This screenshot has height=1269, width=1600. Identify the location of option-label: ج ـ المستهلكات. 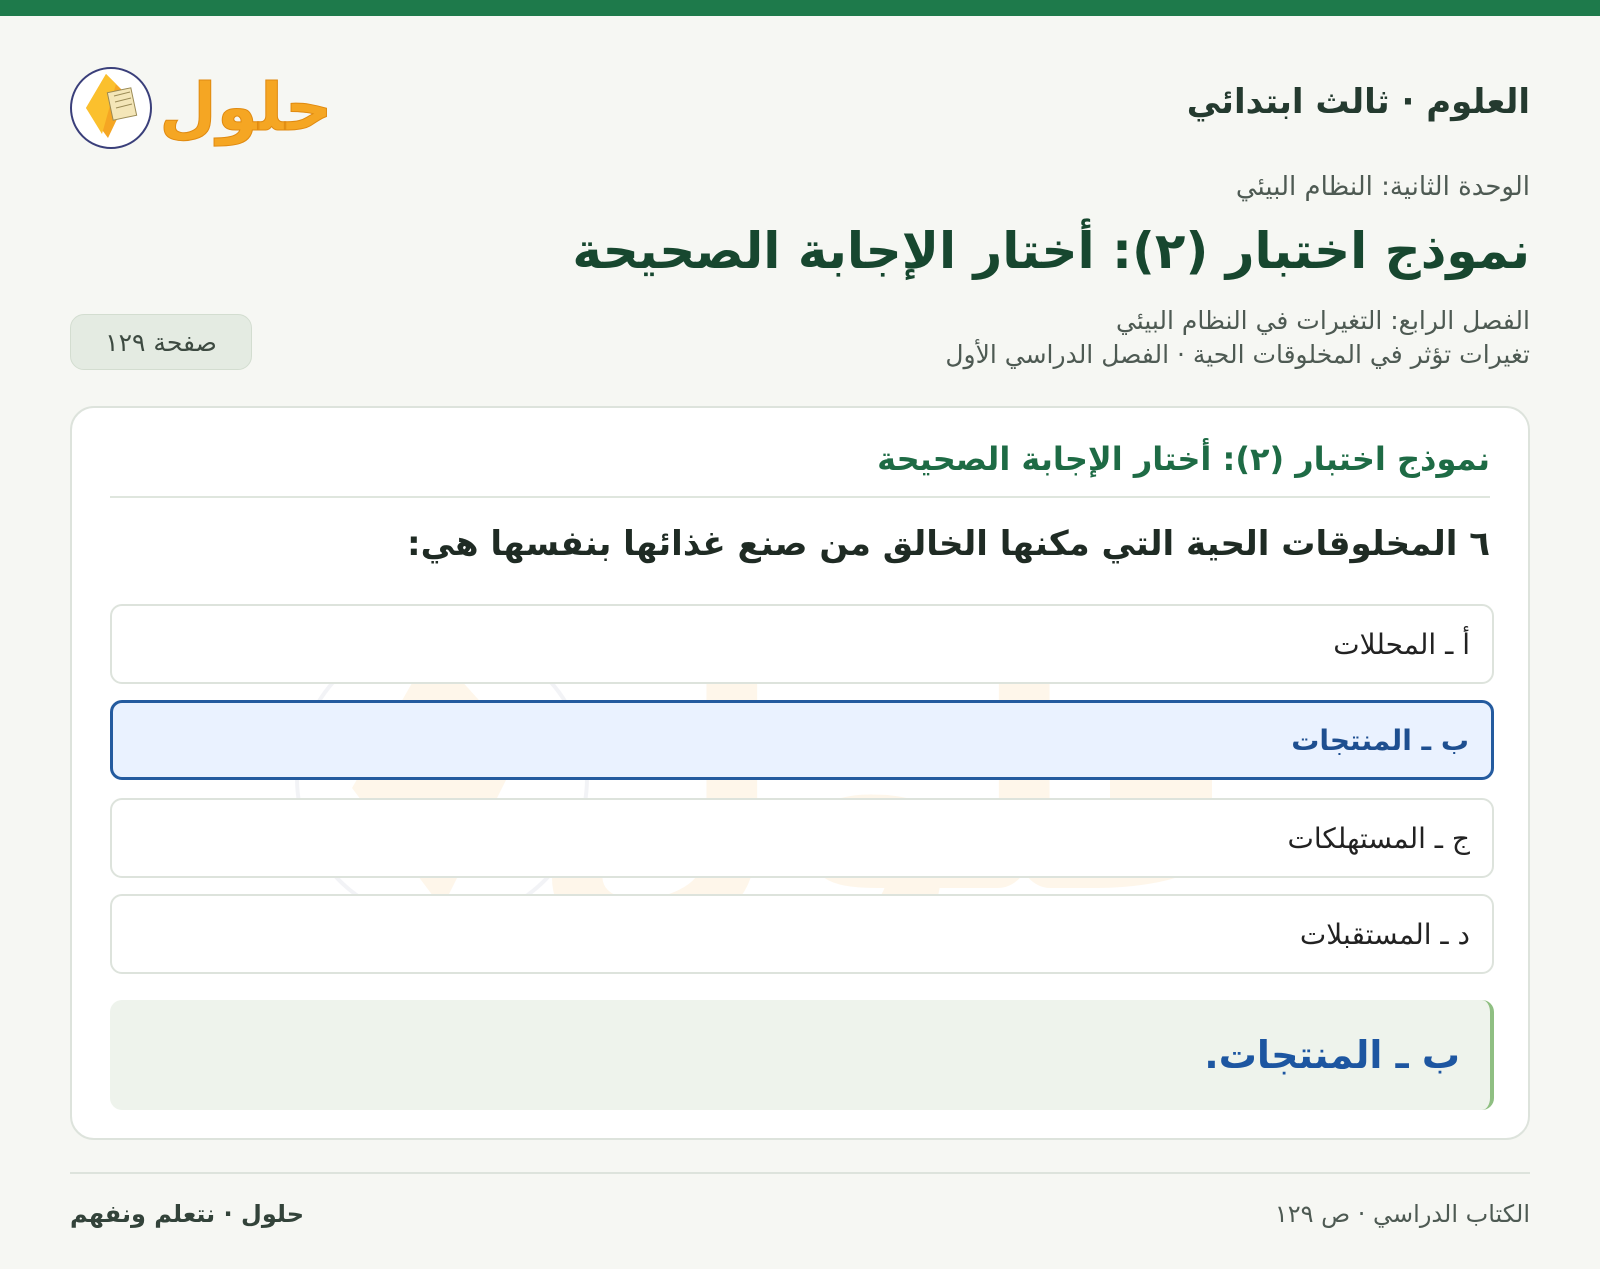
(1378, 838).